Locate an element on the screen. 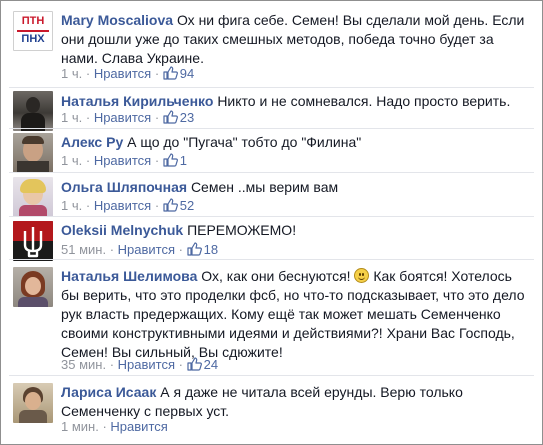 This screenshot has height=445, width=543. like-count: 18 is located at coordinates (202, 249).